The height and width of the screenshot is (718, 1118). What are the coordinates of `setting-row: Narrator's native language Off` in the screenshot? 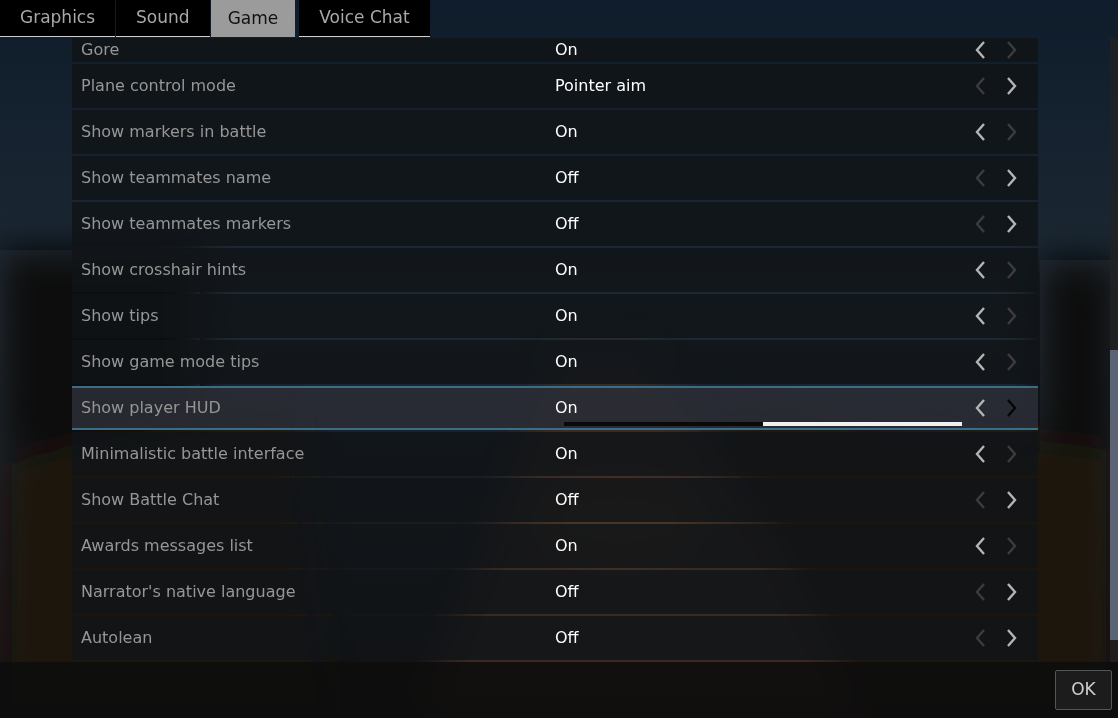 It's located at (555, 592).